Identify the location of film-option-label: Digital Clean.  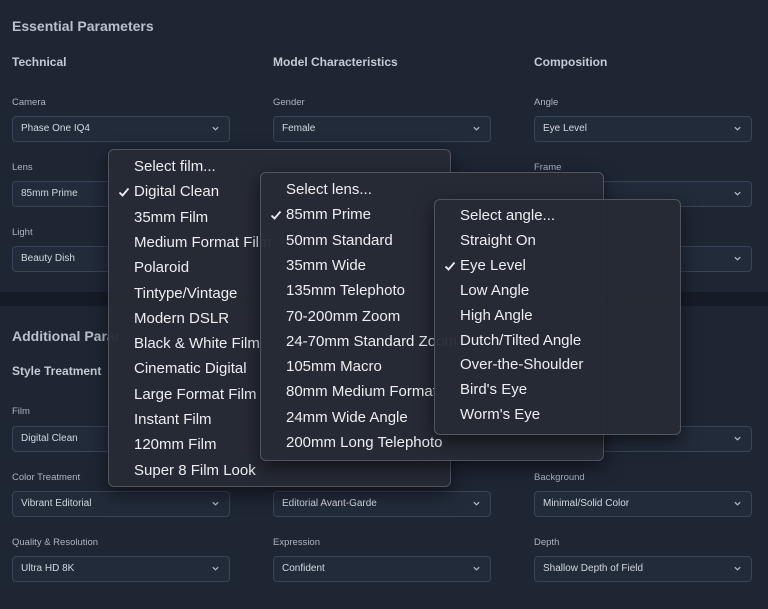
(177, 192).